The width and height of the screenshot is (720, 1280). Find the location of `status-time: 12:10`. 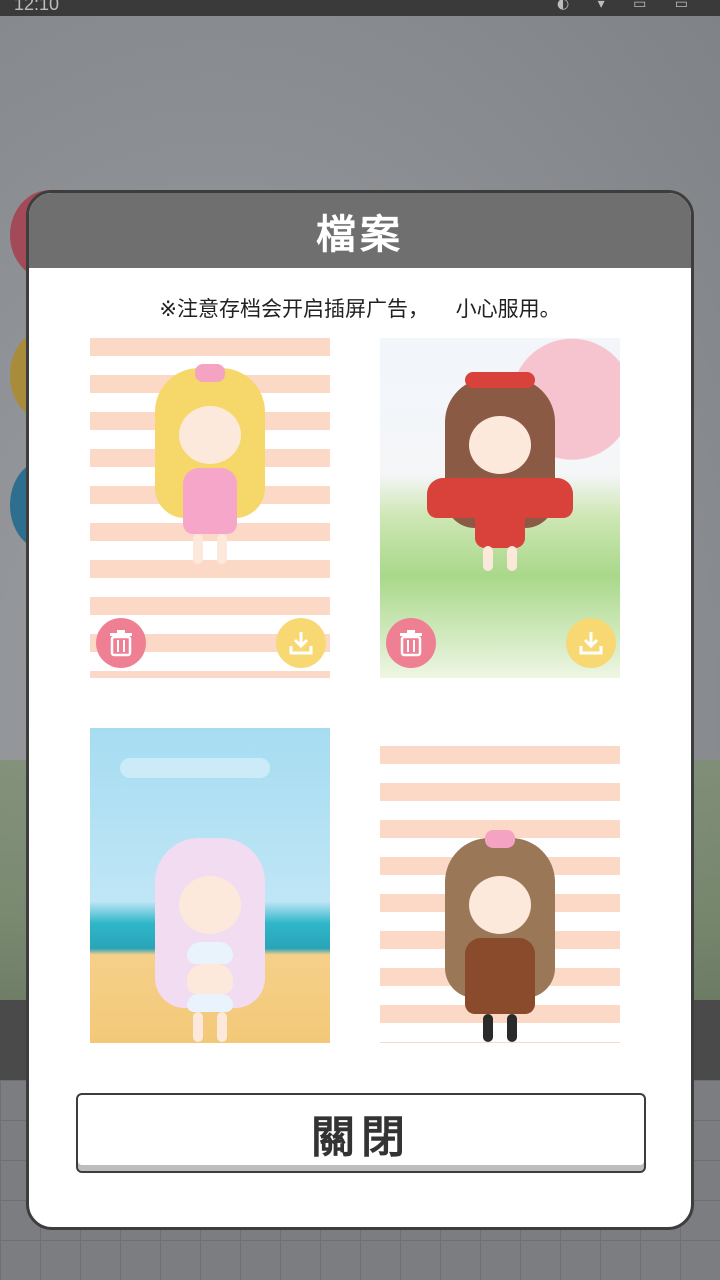

status-time: 12:10 is located at coordinates (37, 7).